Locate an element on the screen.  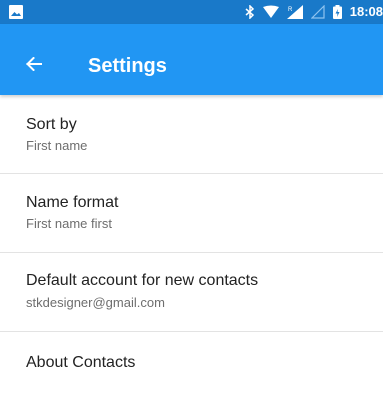
battery-icon is located at coordinates (337, 12).